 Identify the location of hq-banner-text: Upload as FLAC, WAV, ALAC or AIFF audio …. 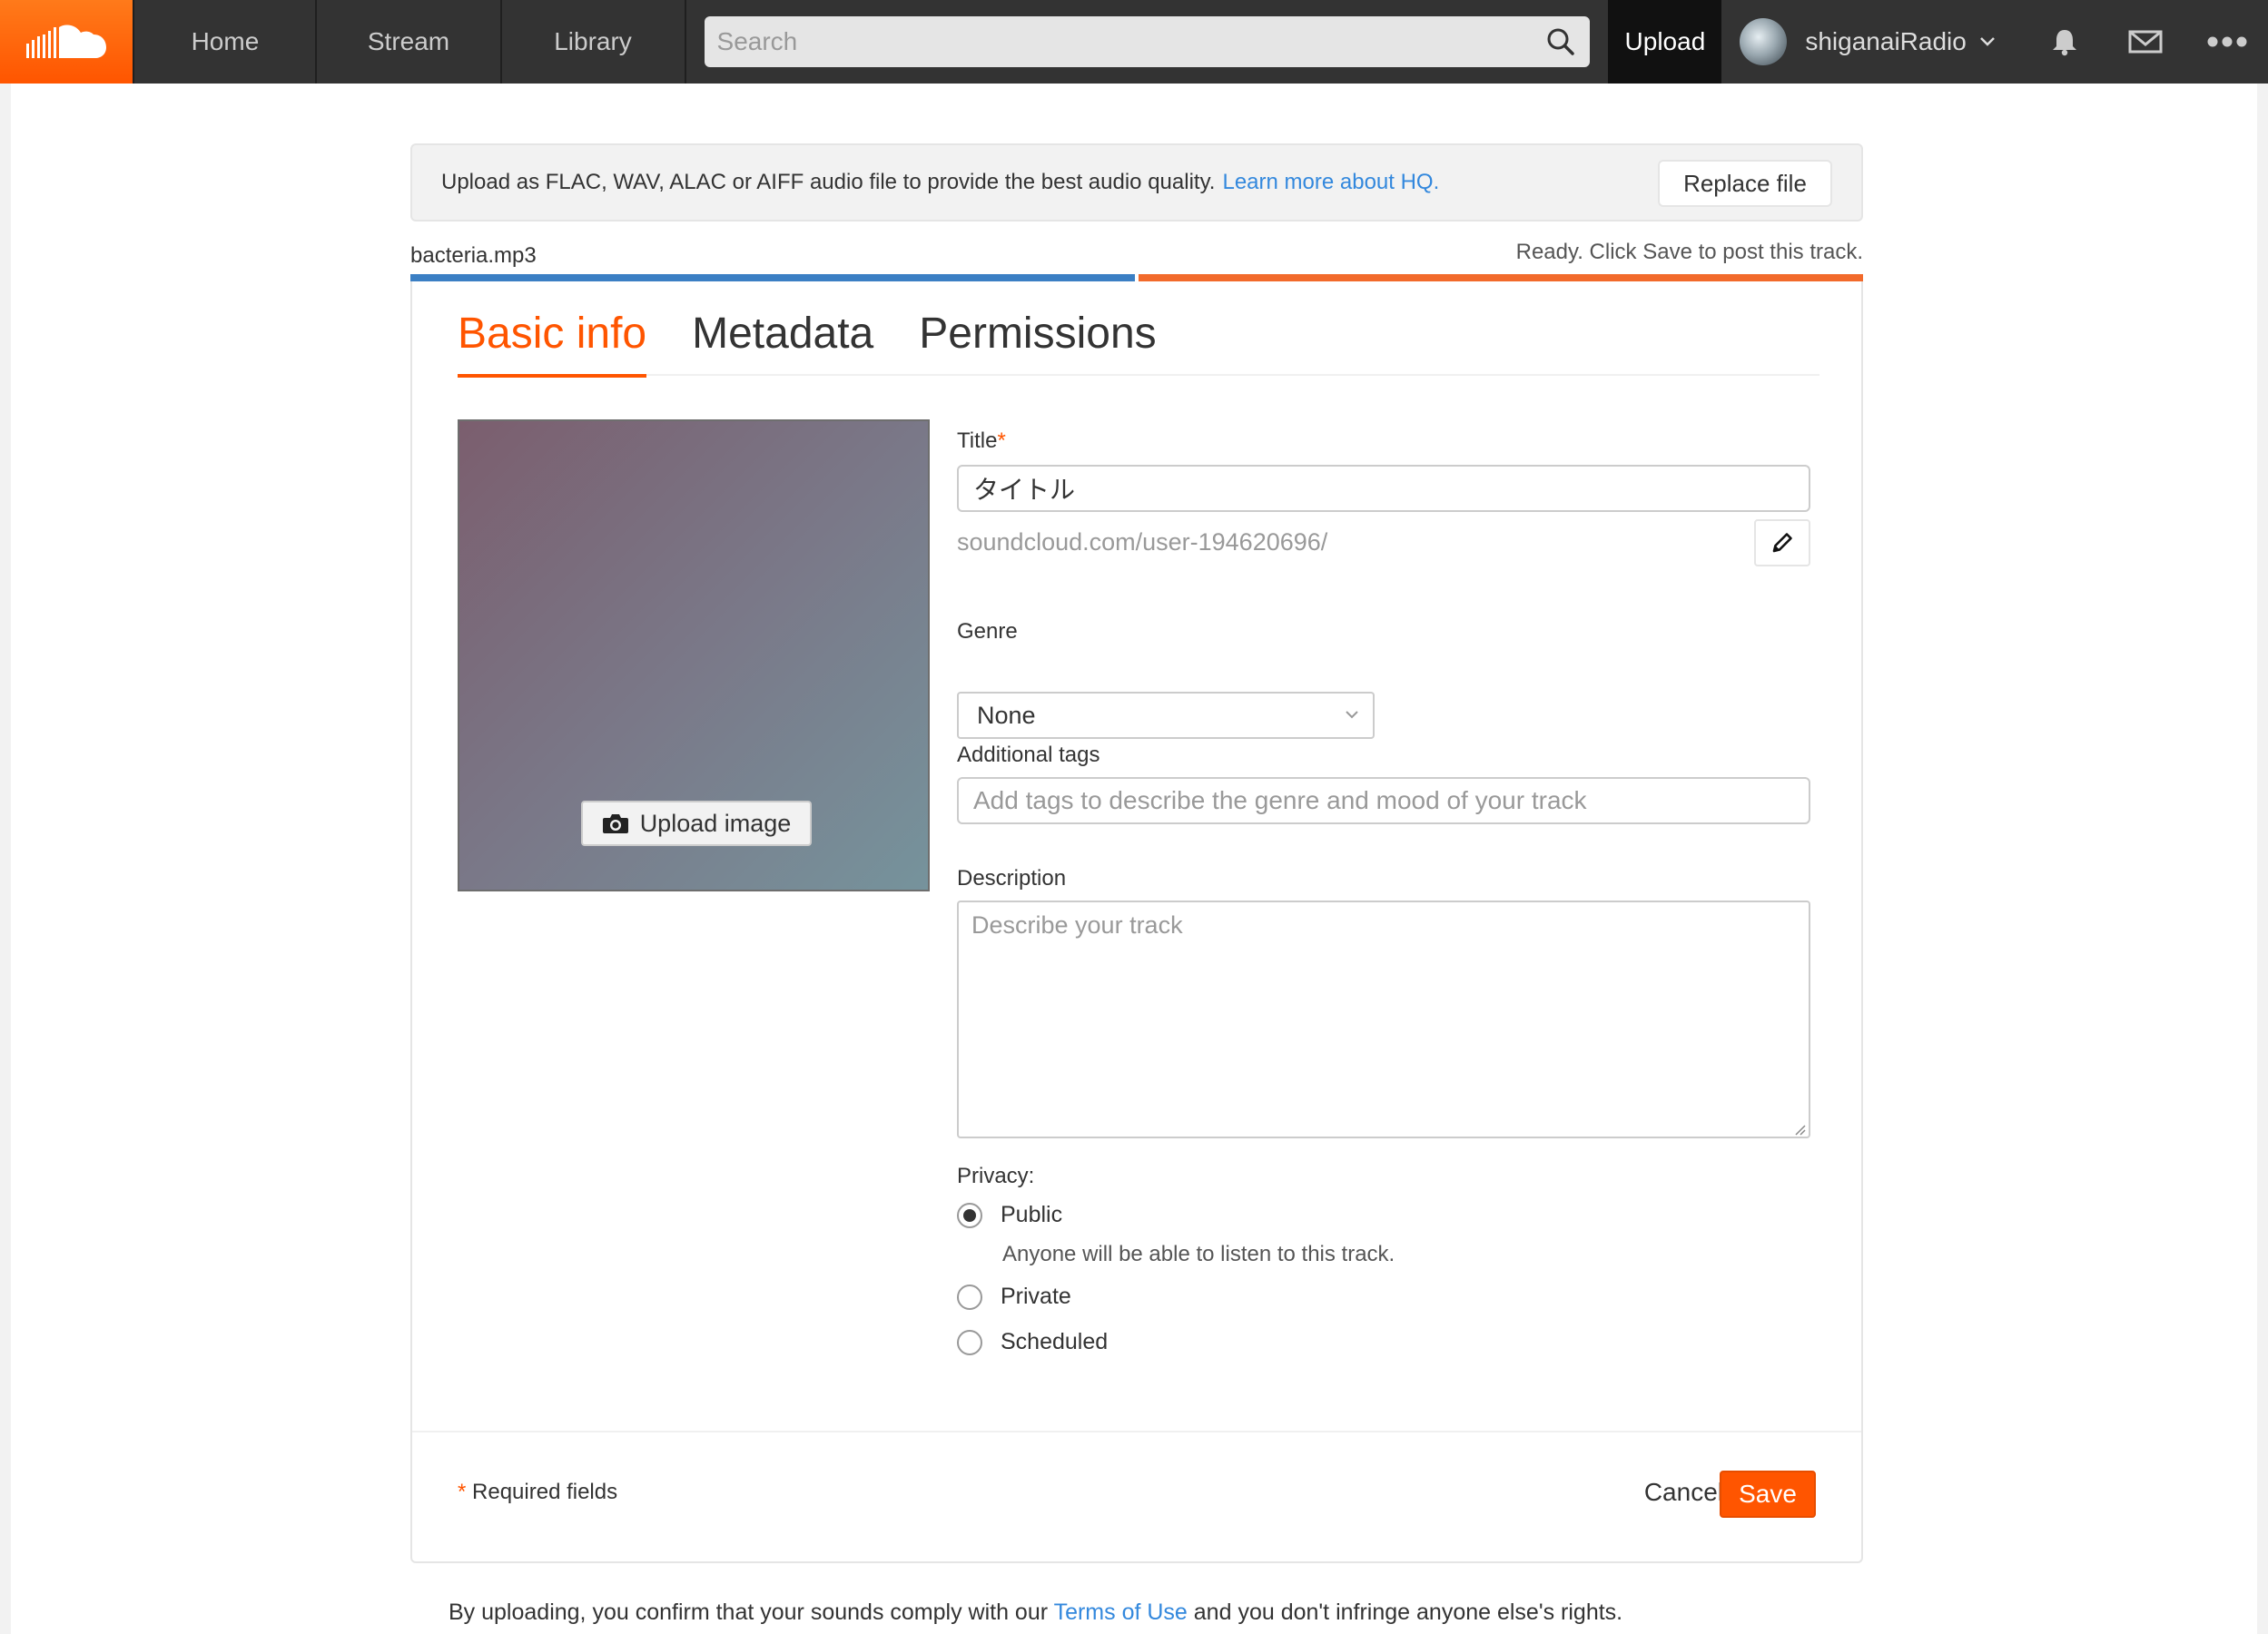
(828, 182).